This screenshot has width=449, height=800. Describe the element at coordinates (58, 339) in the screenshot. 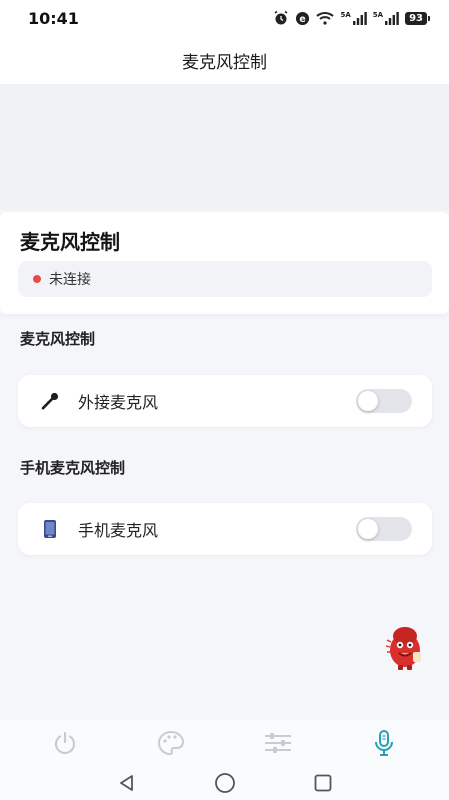

I see `section-label-microphone-control: 麦克风控制` at that location.